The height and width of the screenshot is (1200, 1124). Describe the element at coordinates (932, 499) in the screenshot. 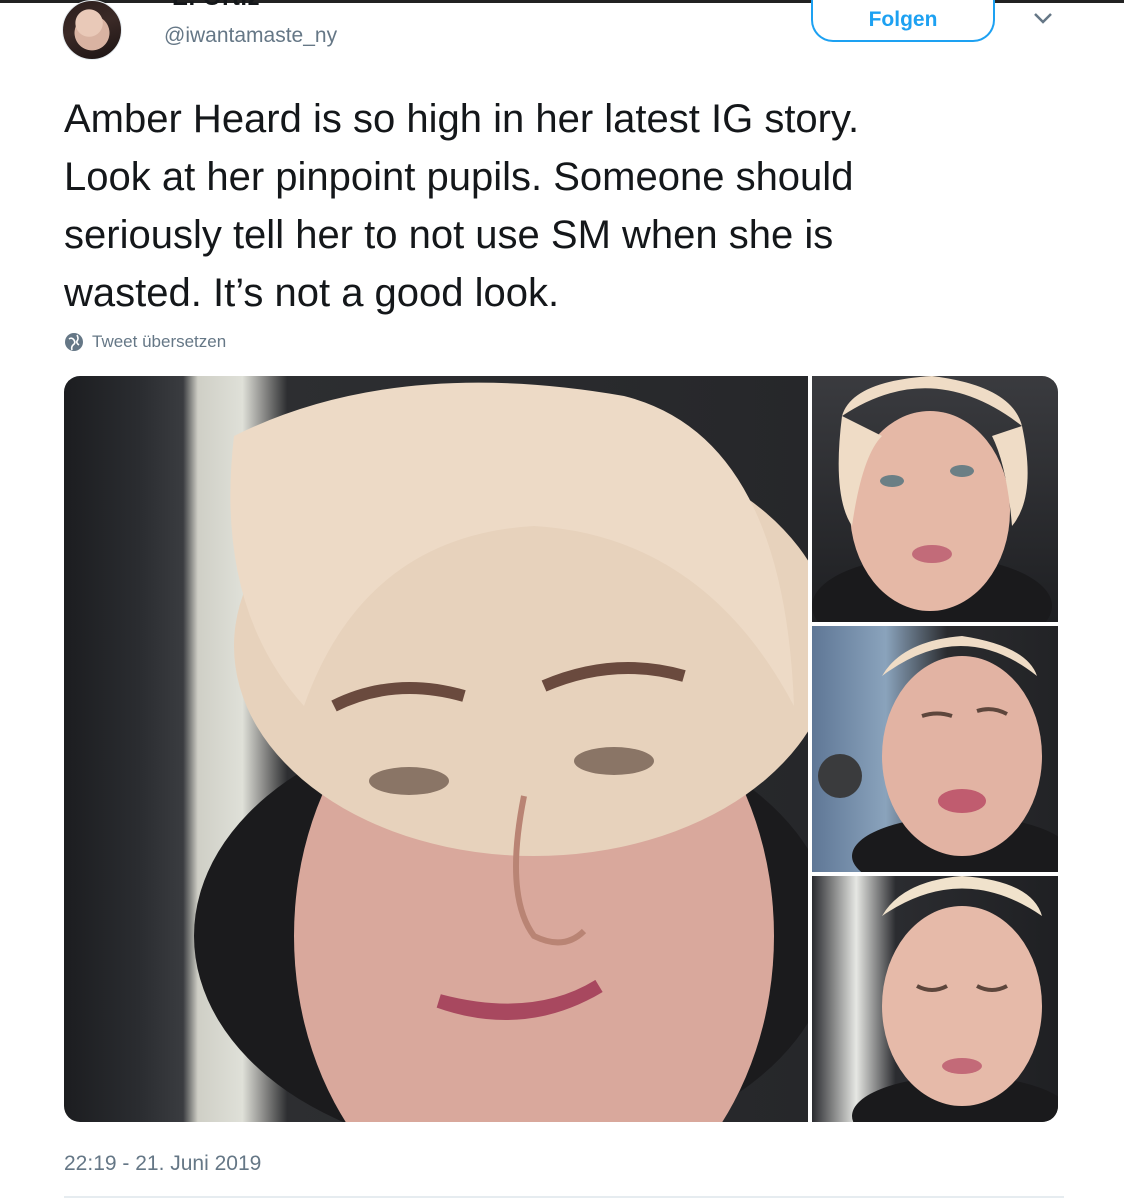

I see `photo-thumbnail-1-illustration` at that location.